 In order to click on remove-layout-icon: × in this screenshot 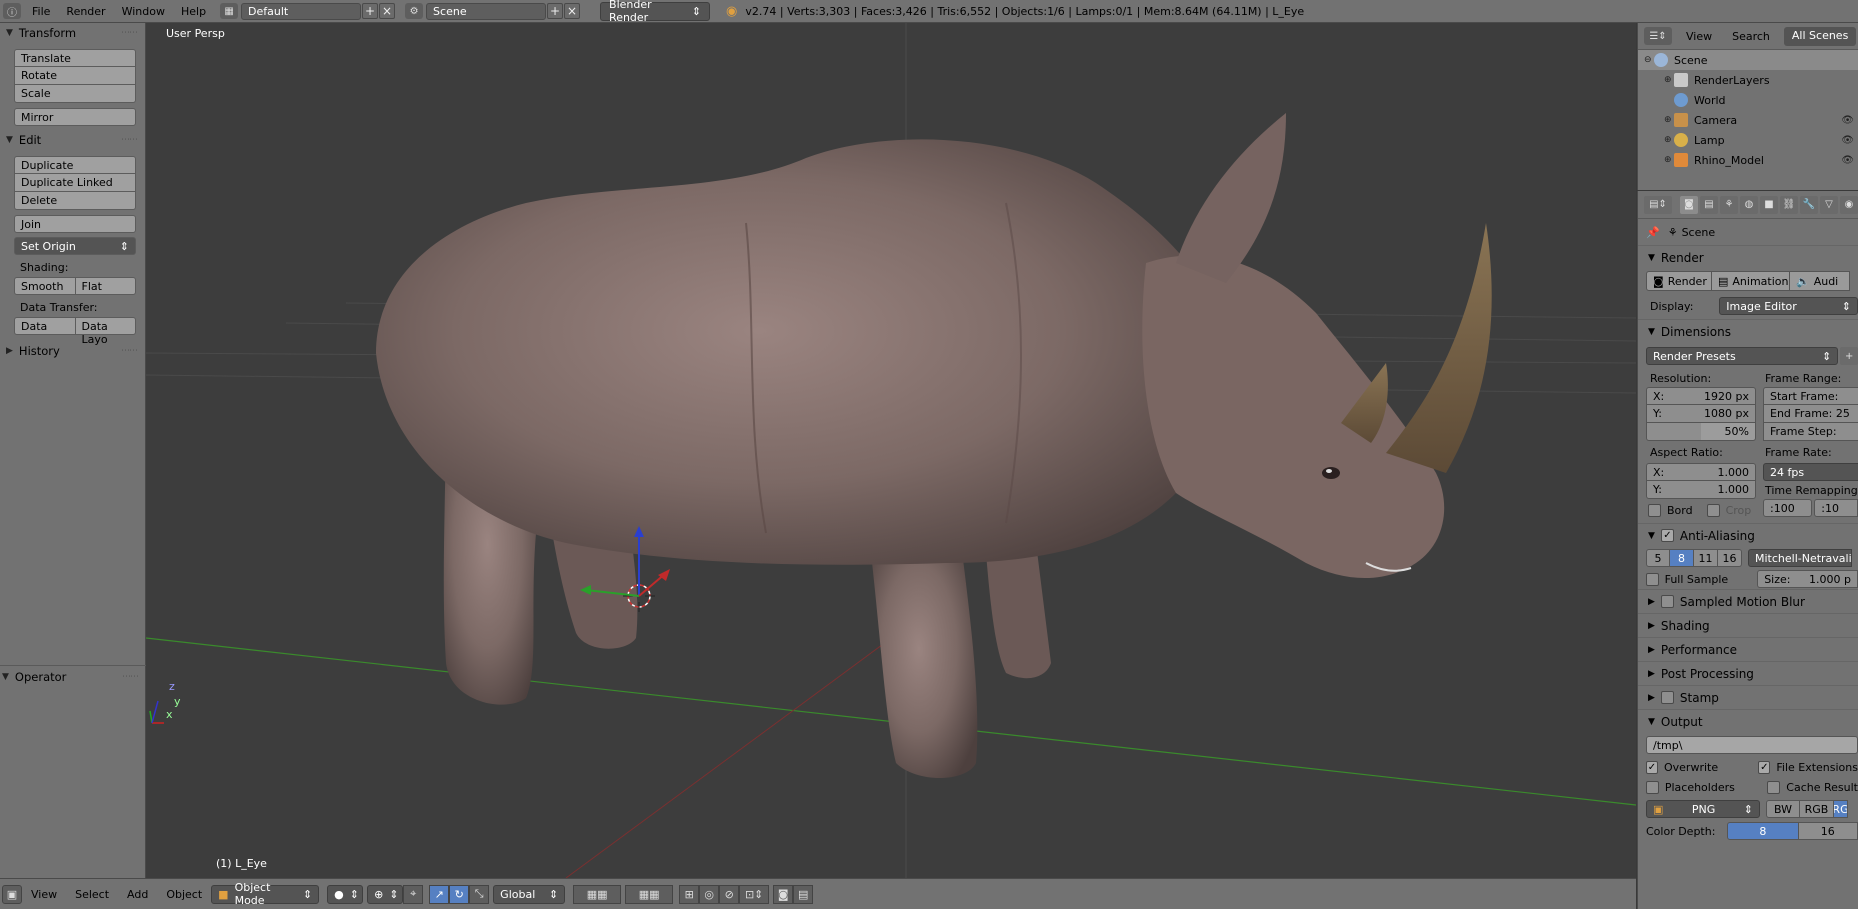, I will do `click(387, 11)`.